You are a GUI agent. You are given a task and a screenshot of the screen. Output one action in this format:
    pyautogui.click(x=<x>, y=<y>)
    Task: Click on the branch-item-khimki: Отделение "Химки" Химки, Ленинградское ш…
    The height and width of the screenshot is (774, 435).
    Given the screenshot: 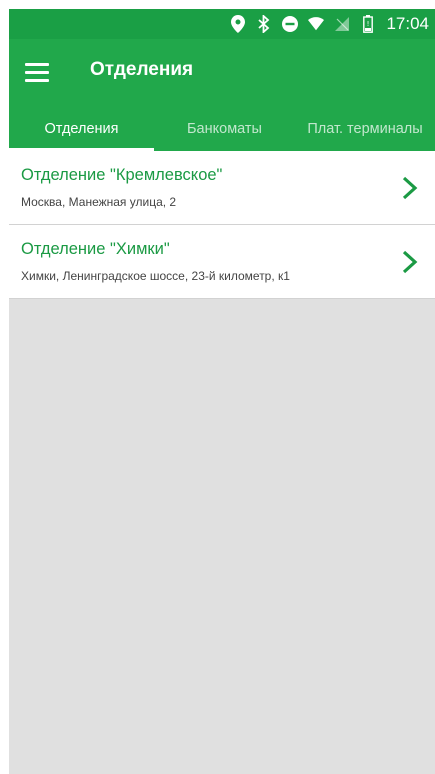 What is the action you would take?
    pyautogui.click(x=222, y=262)
    